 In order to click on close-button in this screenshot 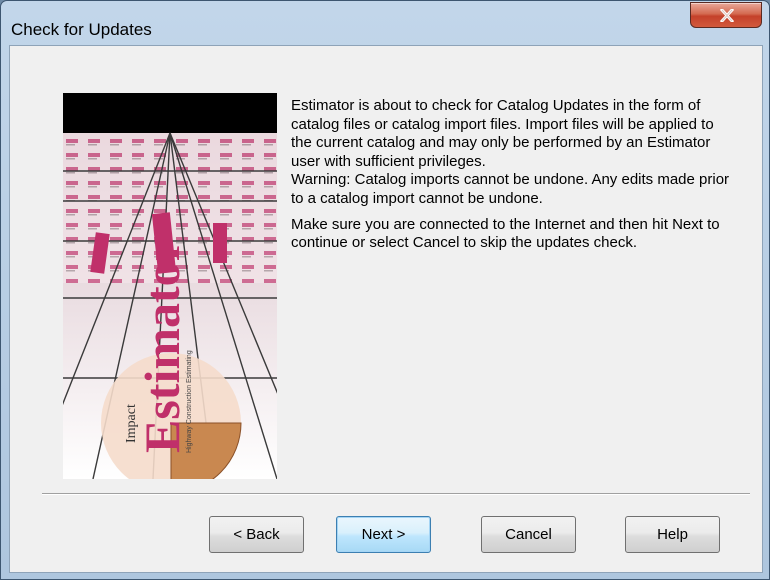, I will do `click(726, 15)`.